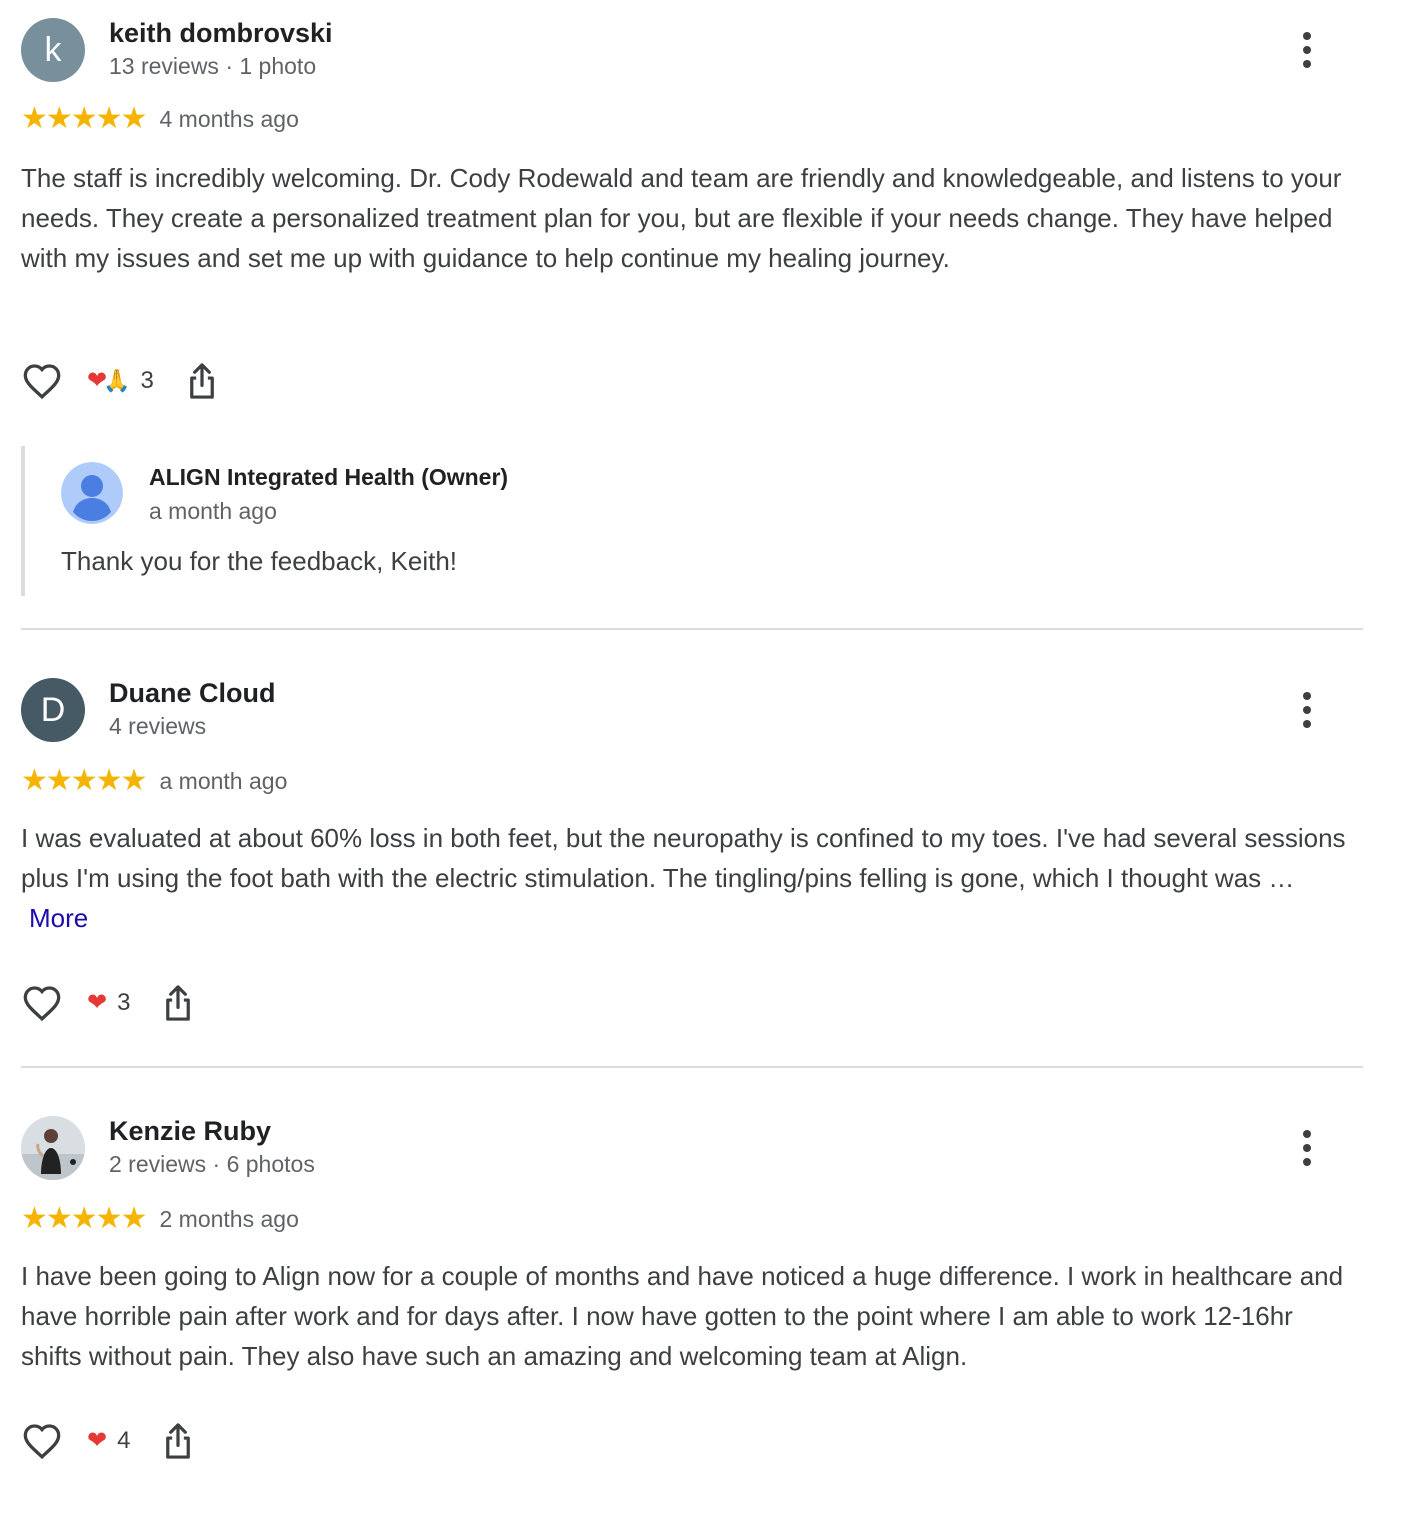 The height and width of the screenshot is (1536, 1416). What do you see at coordinates (213, 511) in the screenshot?
I see `owner-reply-date: a month ago` at bounding box center [213, 511].